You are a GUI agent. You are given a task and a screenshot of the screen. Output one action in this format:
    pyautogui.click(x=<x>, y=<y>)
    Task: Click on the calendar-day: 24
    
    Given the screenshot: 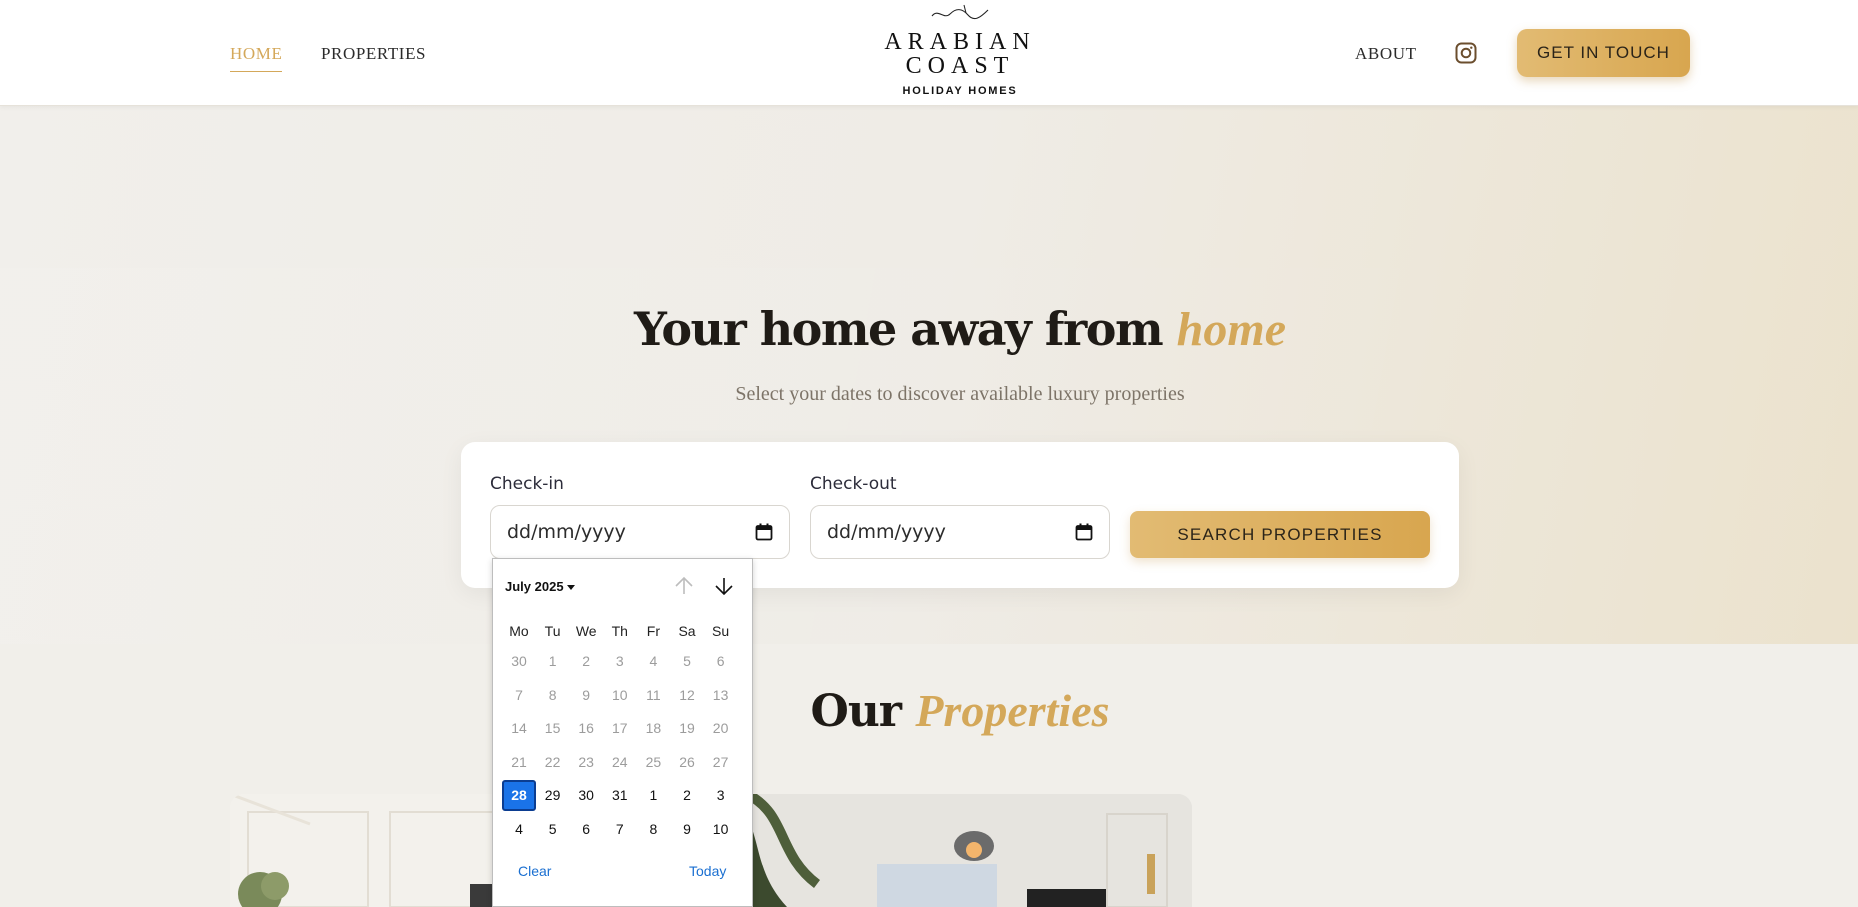 What is the action you would take?
    pyautogui.click(x=620, y=762)
    